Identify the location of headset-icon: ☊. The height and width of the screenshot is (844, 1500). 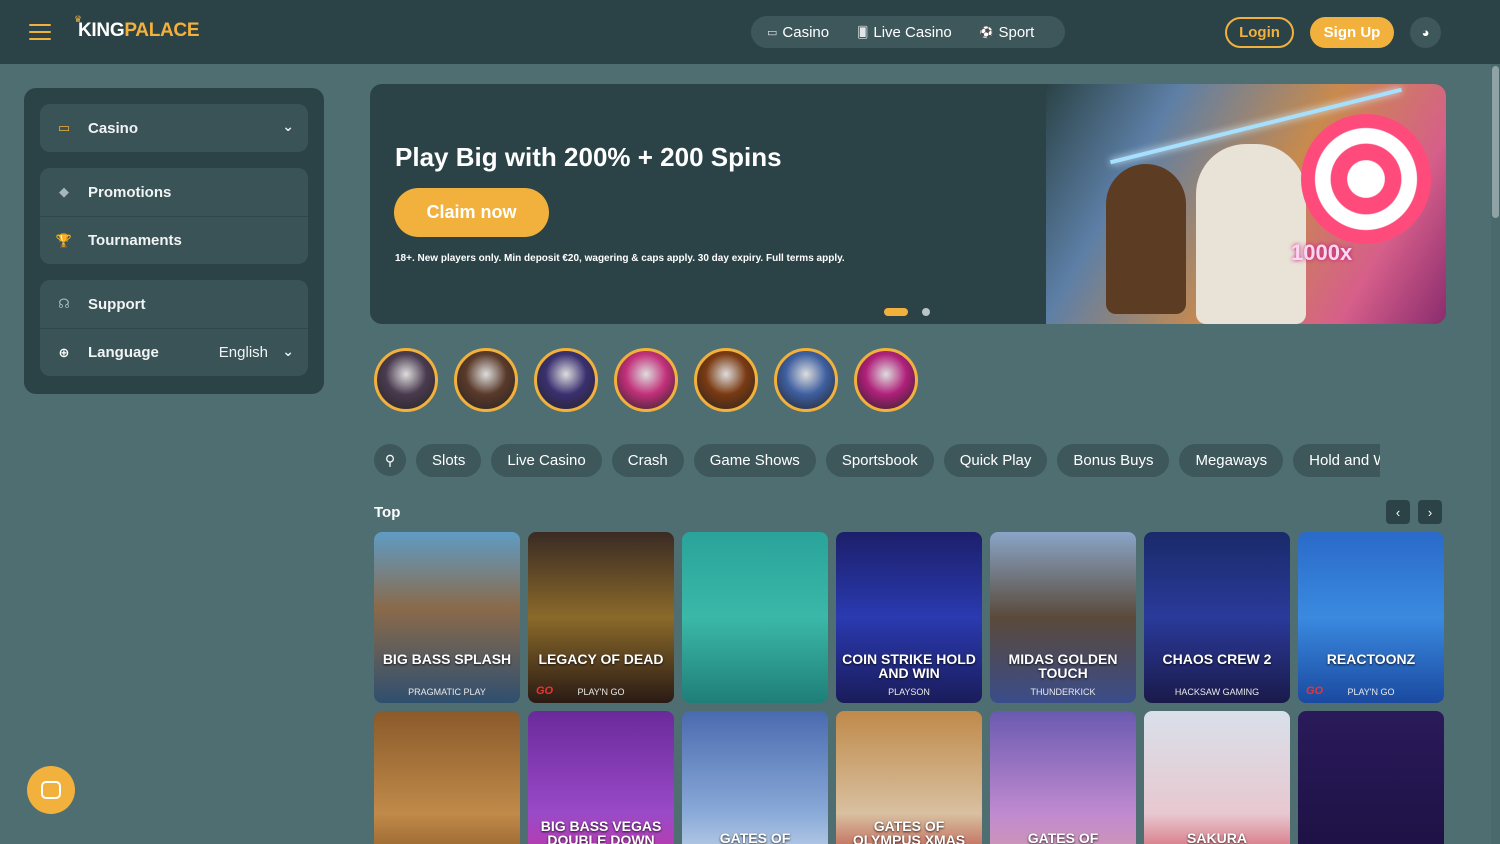
(64, 303).